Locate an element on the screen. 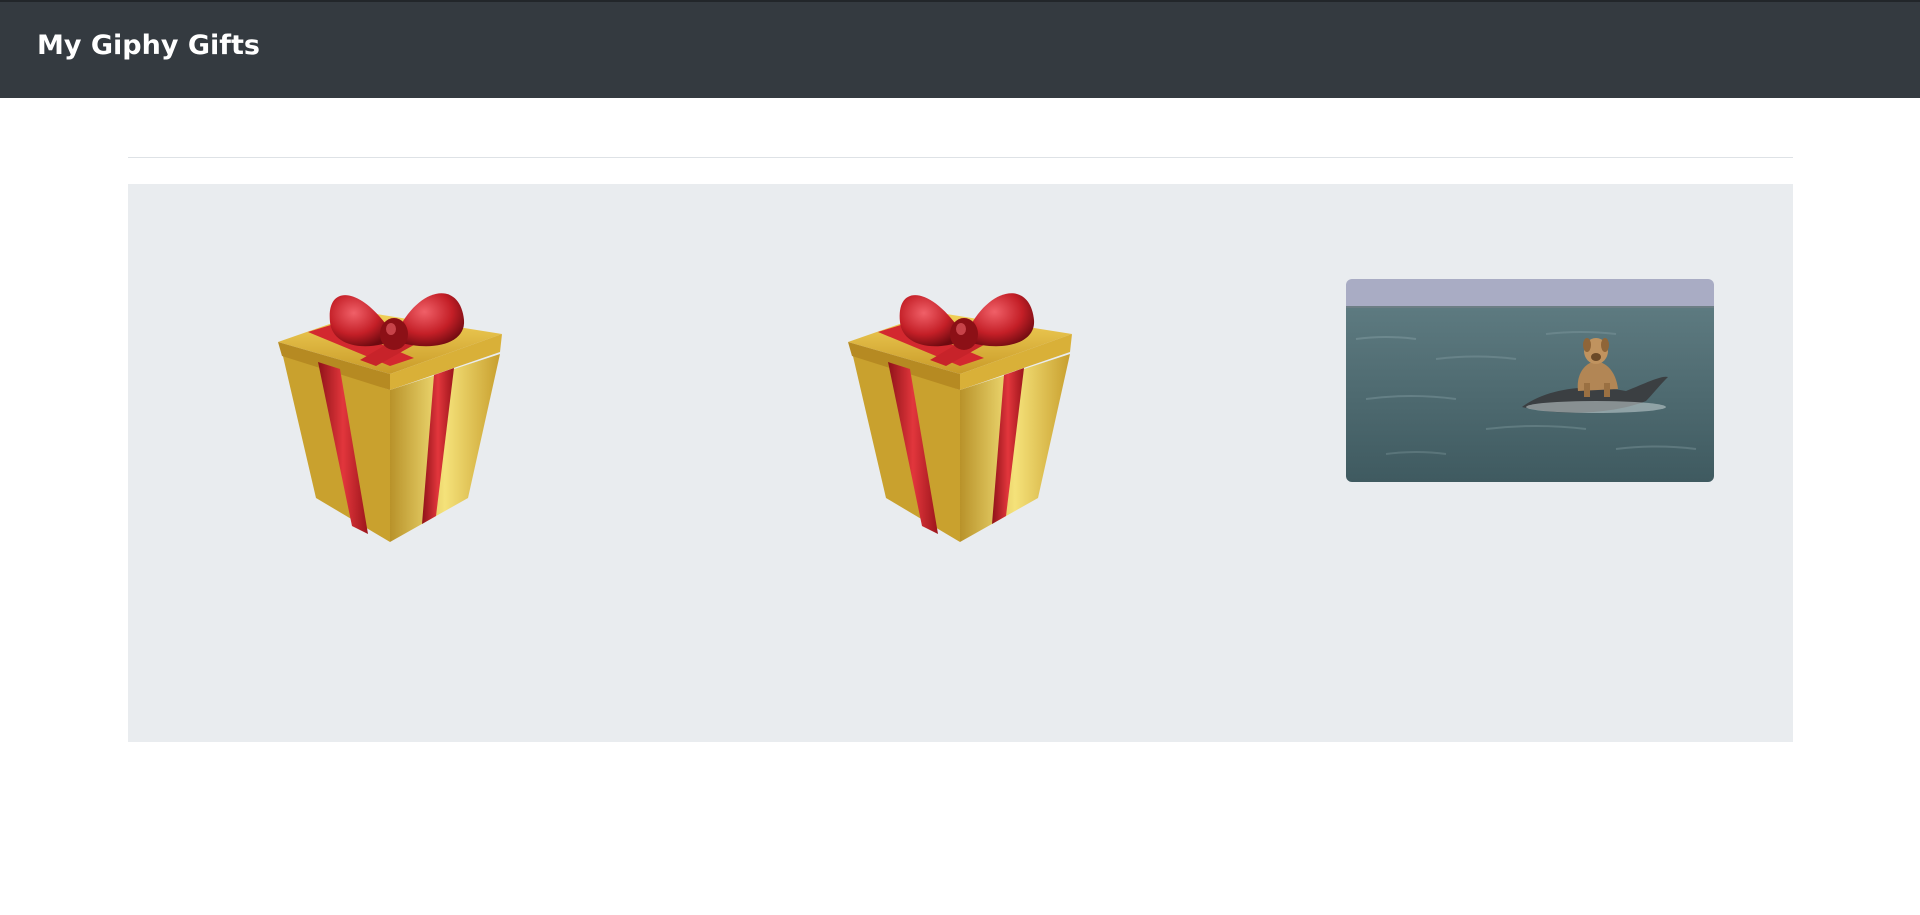  gif-image-dog-on-dolphin is located at coordinates (1530, 380).